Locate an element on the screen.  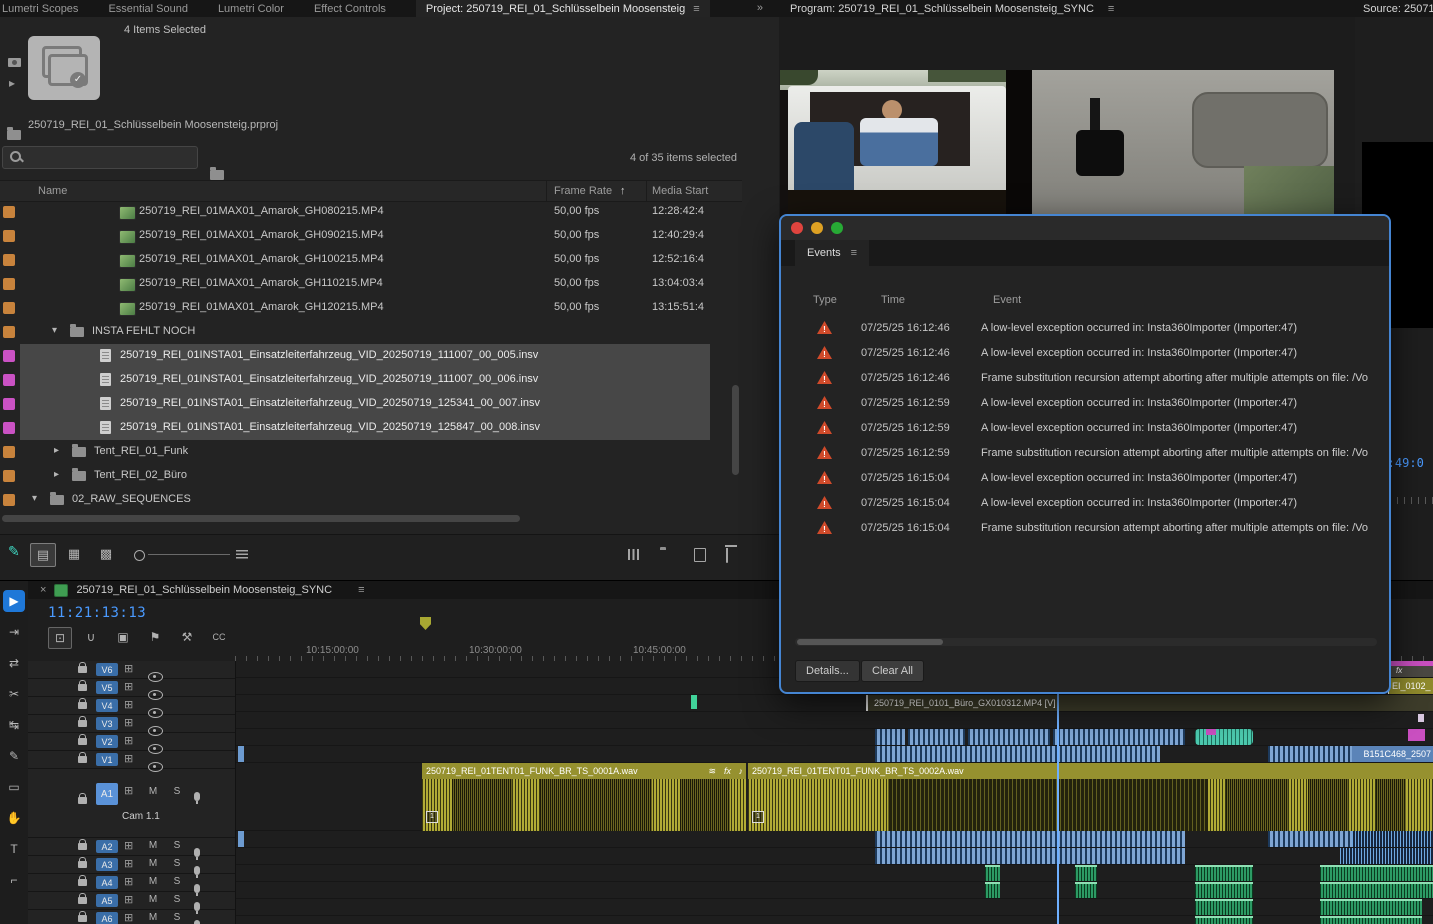
video-track-header-v1: V1 ⊞ is located at coordinates (131, 761).